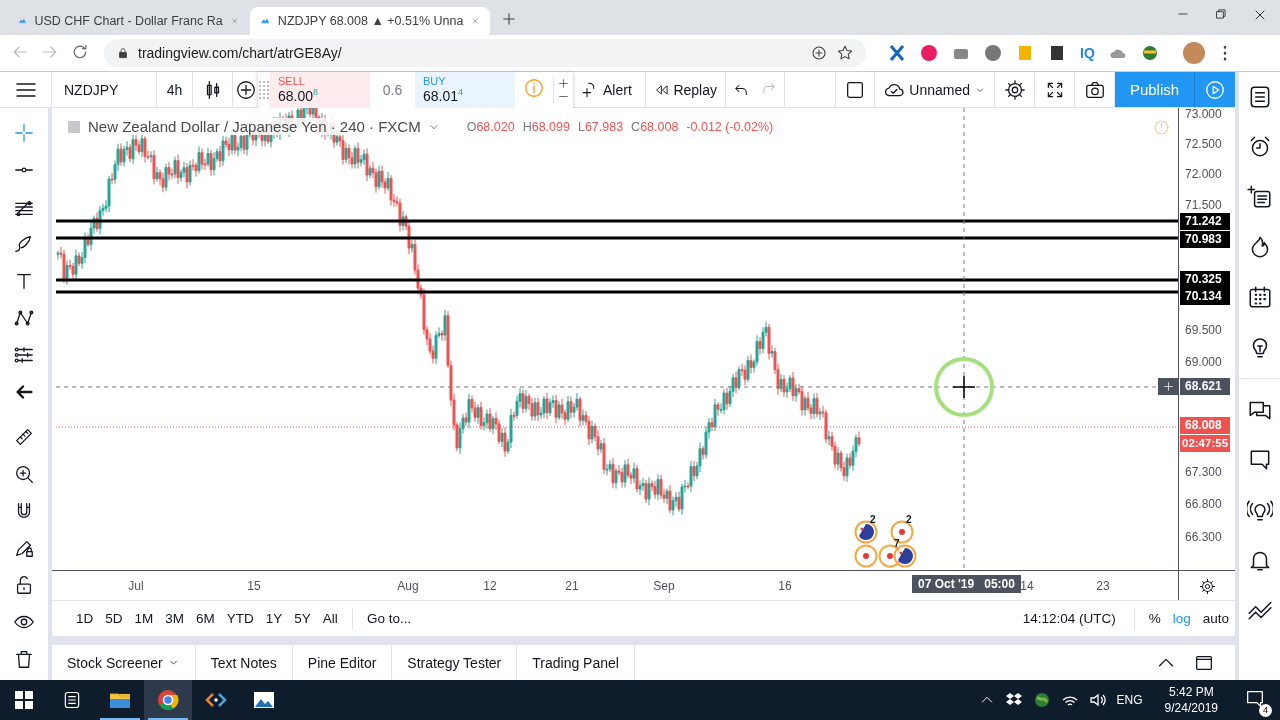 Image resolution: width=1280 pixels, height=720 pixels. I want to click on ohlc-value: C68.008, so click(655, 126).